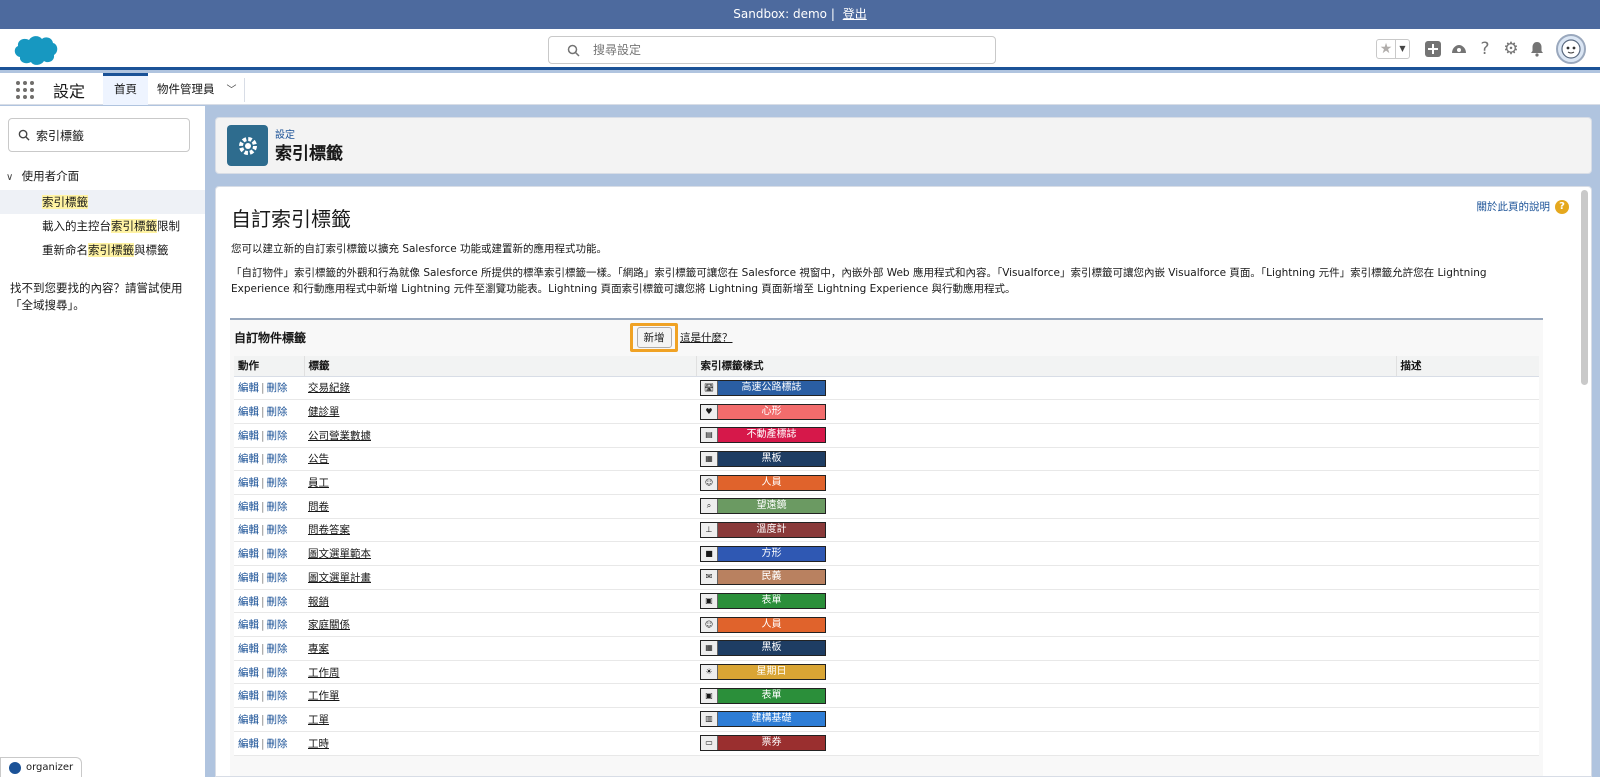 Image resolution: width=1600 pixels, height=777 pixels. Describe the element at coordinates (763, 719) in the screenshot. I see `tab-style-chip: ▥ 建構基礎` at that location.